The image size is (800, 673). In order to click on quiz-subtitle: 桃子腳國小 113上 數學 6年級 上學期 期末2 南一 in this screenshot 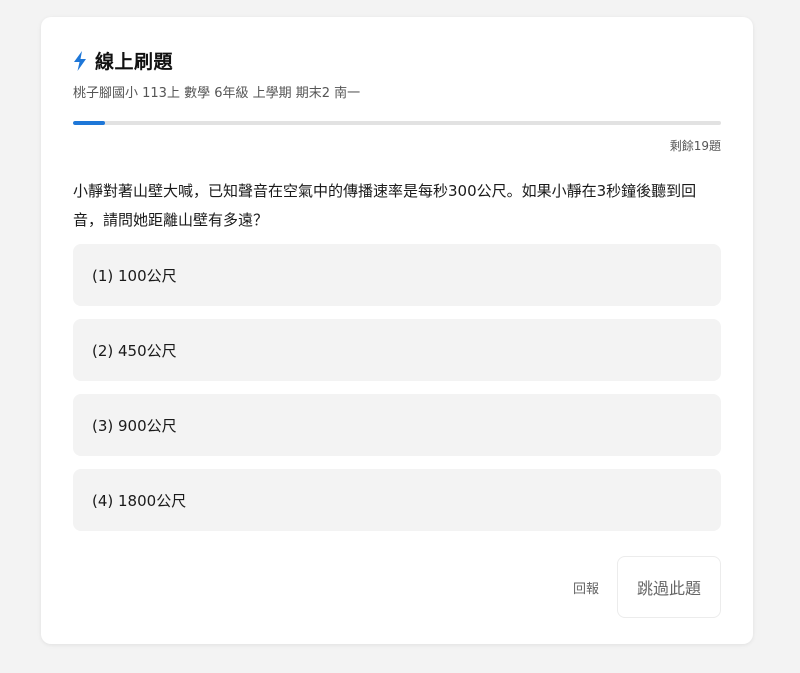, I will do `click(217, 93)`.